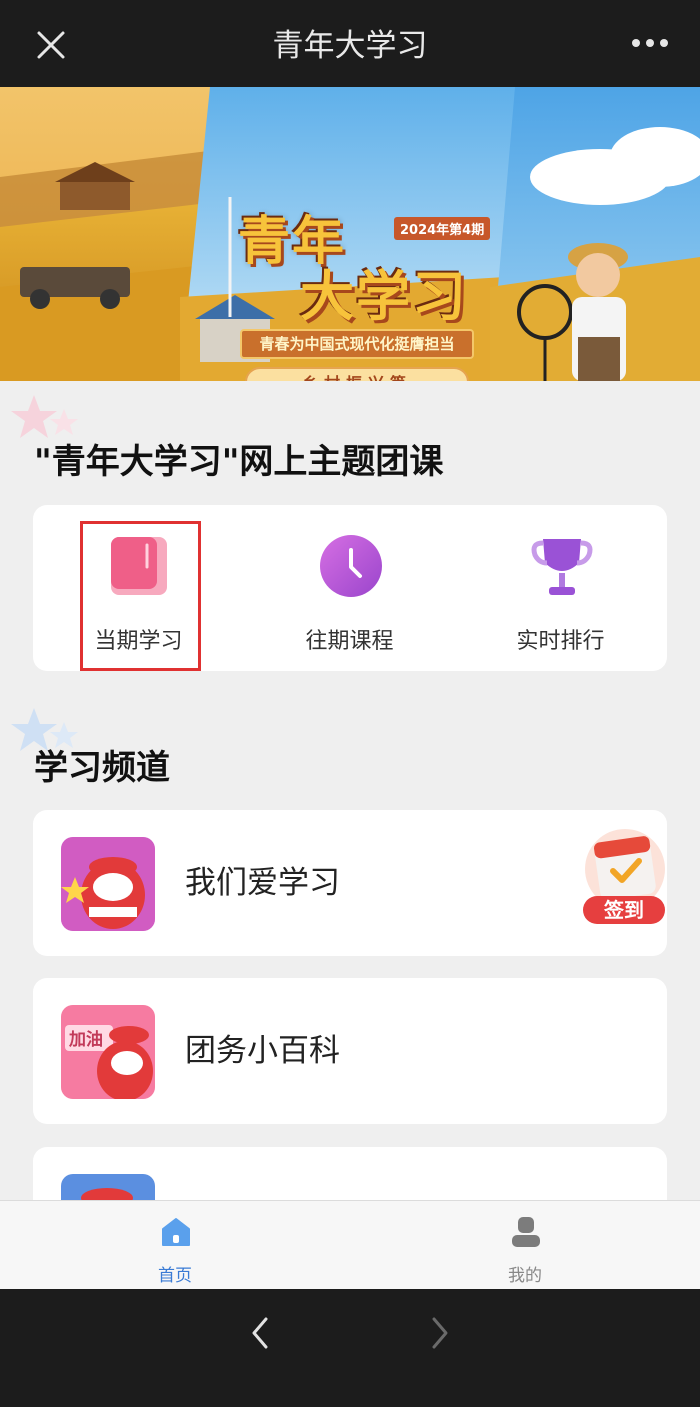 This screenshot has height=1407, width=700. I want to click on tab-live-ranking: 实时排行, so click(560, 588).